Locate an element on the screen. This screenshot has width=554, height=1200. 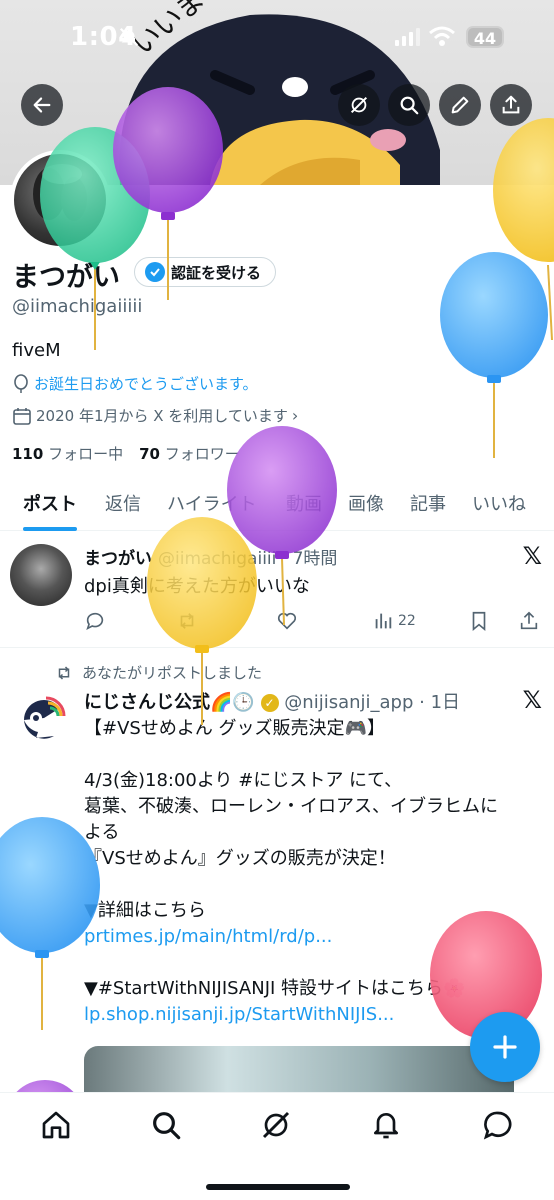
chevron-right-icon: › is located at coordinates (295, 415).